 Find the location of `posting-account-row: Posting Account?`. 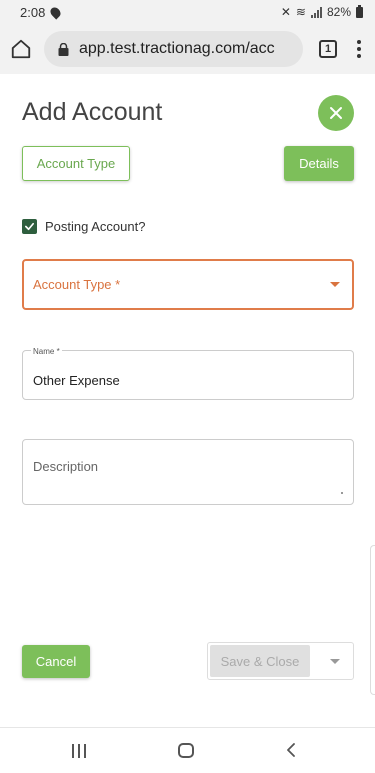

posting-account-row: Posting Account? is located at coordinates (83, 226).